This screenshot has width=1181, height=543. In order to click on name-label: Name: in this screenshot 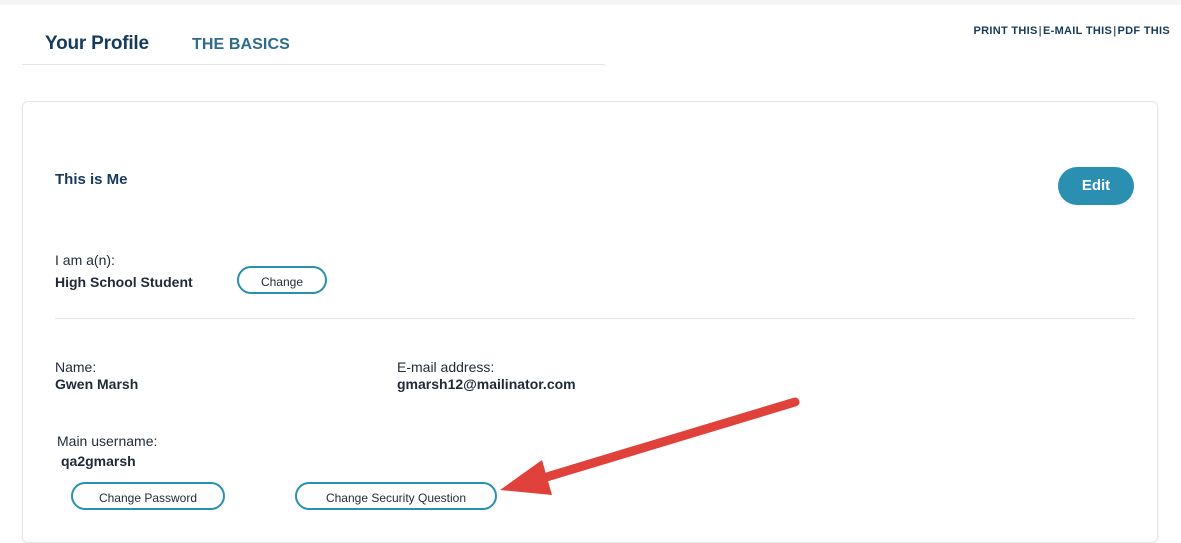, I will do `click(76, 367)`.